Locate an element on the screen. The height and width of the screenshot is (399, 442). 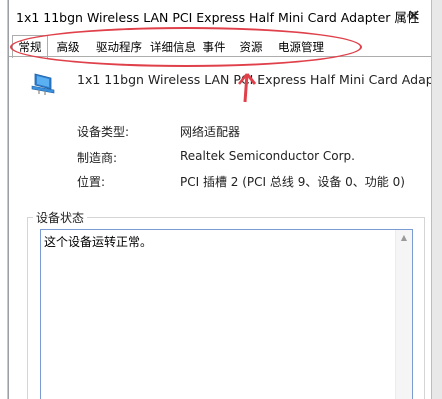
annotation-arrow-icon is located at coordinates (247, 88).